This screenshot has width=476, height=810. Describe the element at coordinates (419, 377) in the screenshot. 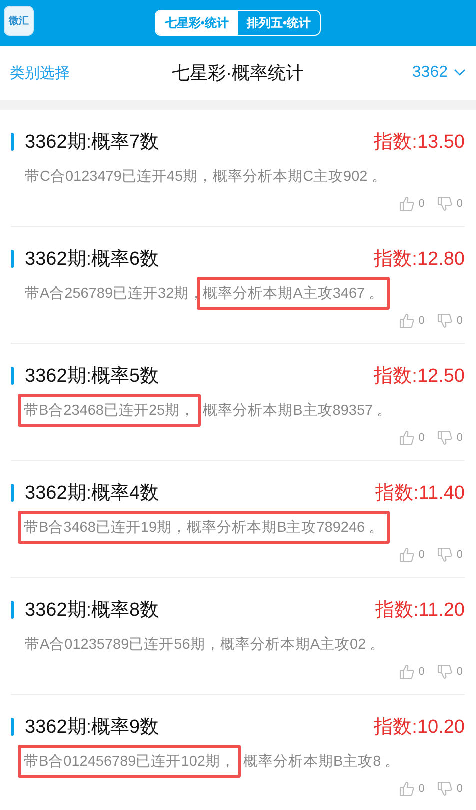

I see `index-value: 指数:12.50` at that location.